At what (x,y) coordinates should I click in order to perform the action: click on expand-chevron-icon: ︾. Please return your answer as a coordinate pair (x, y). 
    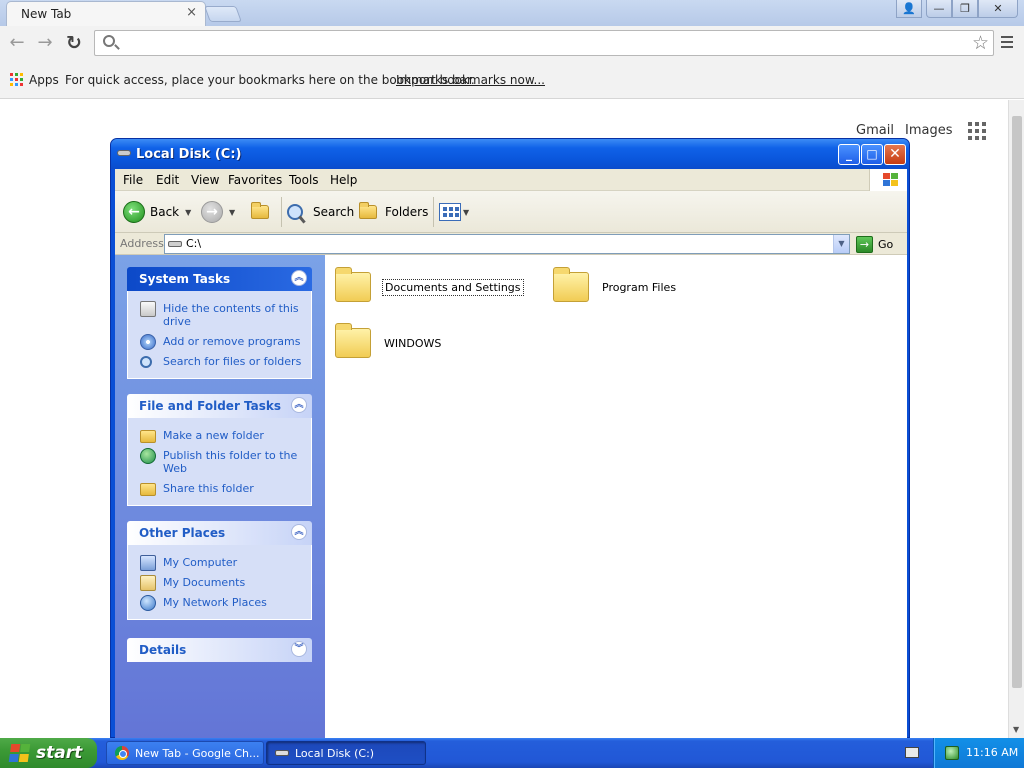
    Looking at the image, I should click on (299, 649).